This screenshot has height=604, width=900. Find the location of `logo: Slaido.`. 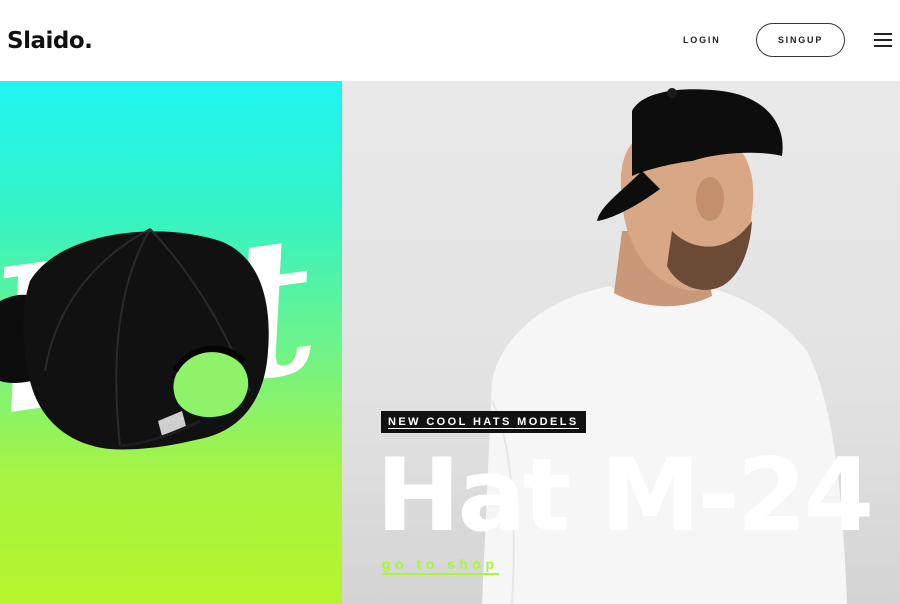

logo: Slaido. is located at coordinates (50, 41).